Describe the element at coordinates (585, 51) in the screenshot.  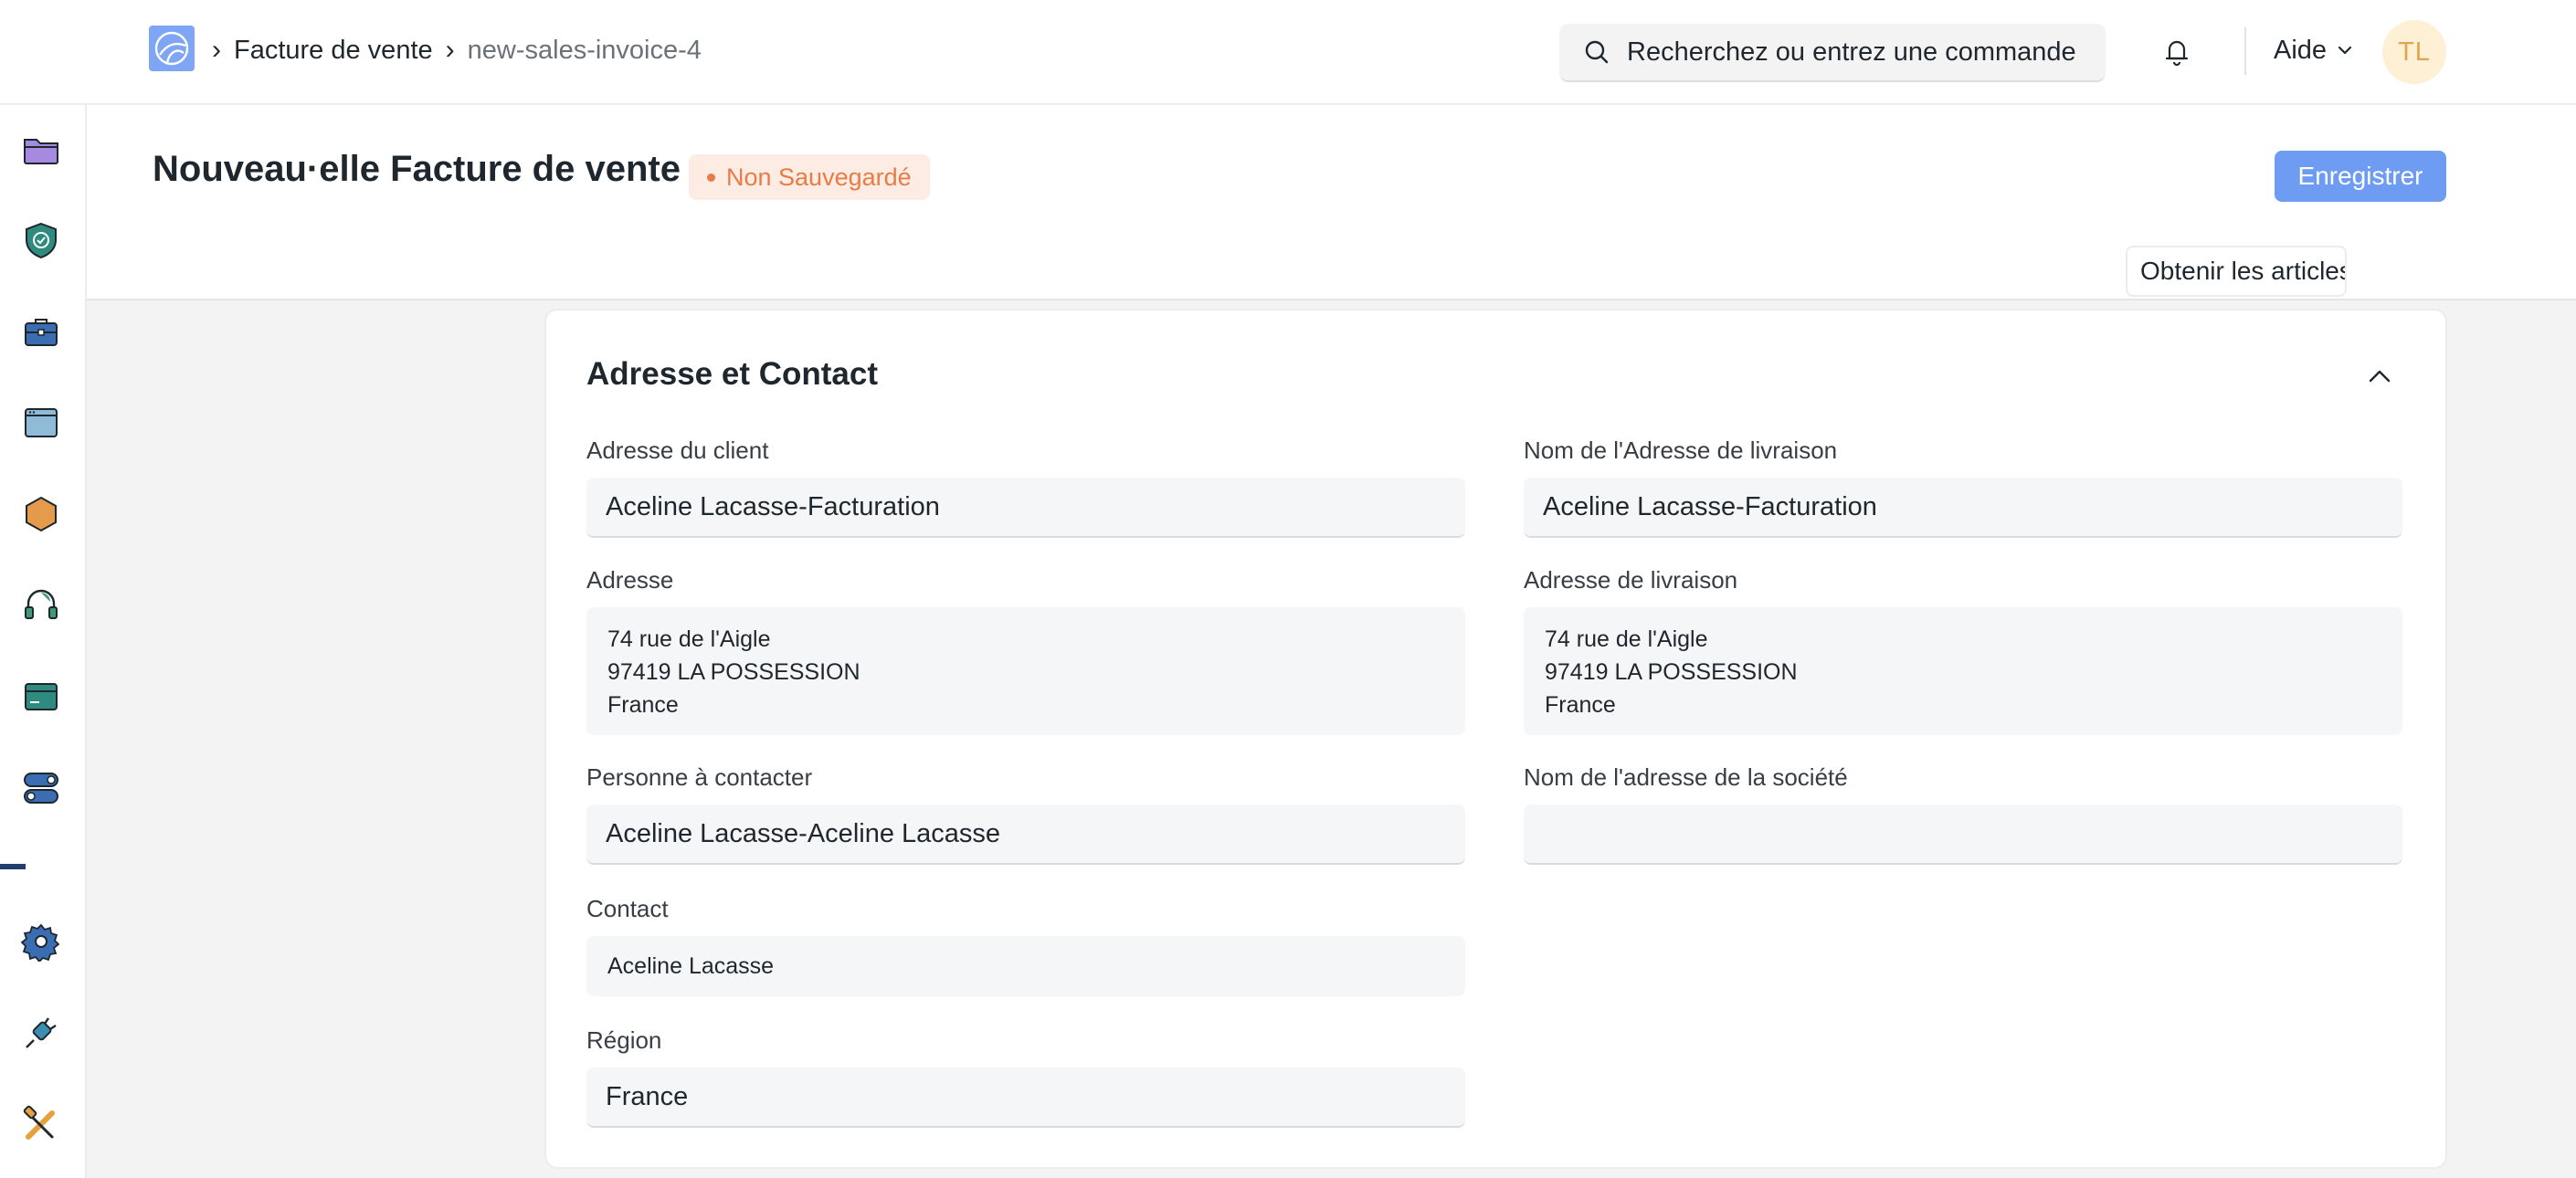
I see `breadcrumb-document: new-sales-invoice-4` at that location.